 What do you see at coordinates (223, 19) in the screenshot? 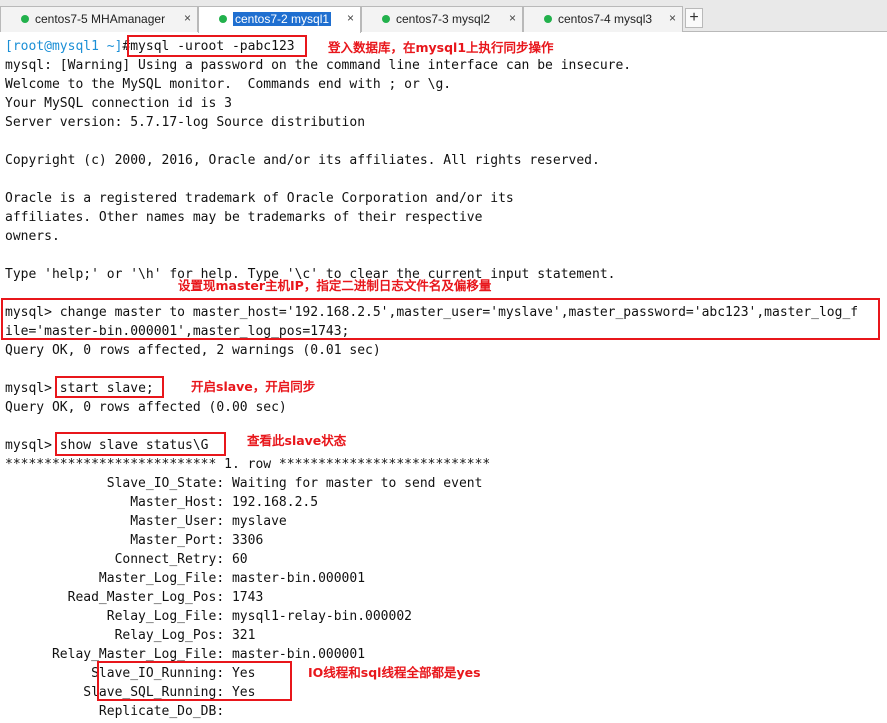
I see `connected-status-icon` at bounding box center [223, 19].